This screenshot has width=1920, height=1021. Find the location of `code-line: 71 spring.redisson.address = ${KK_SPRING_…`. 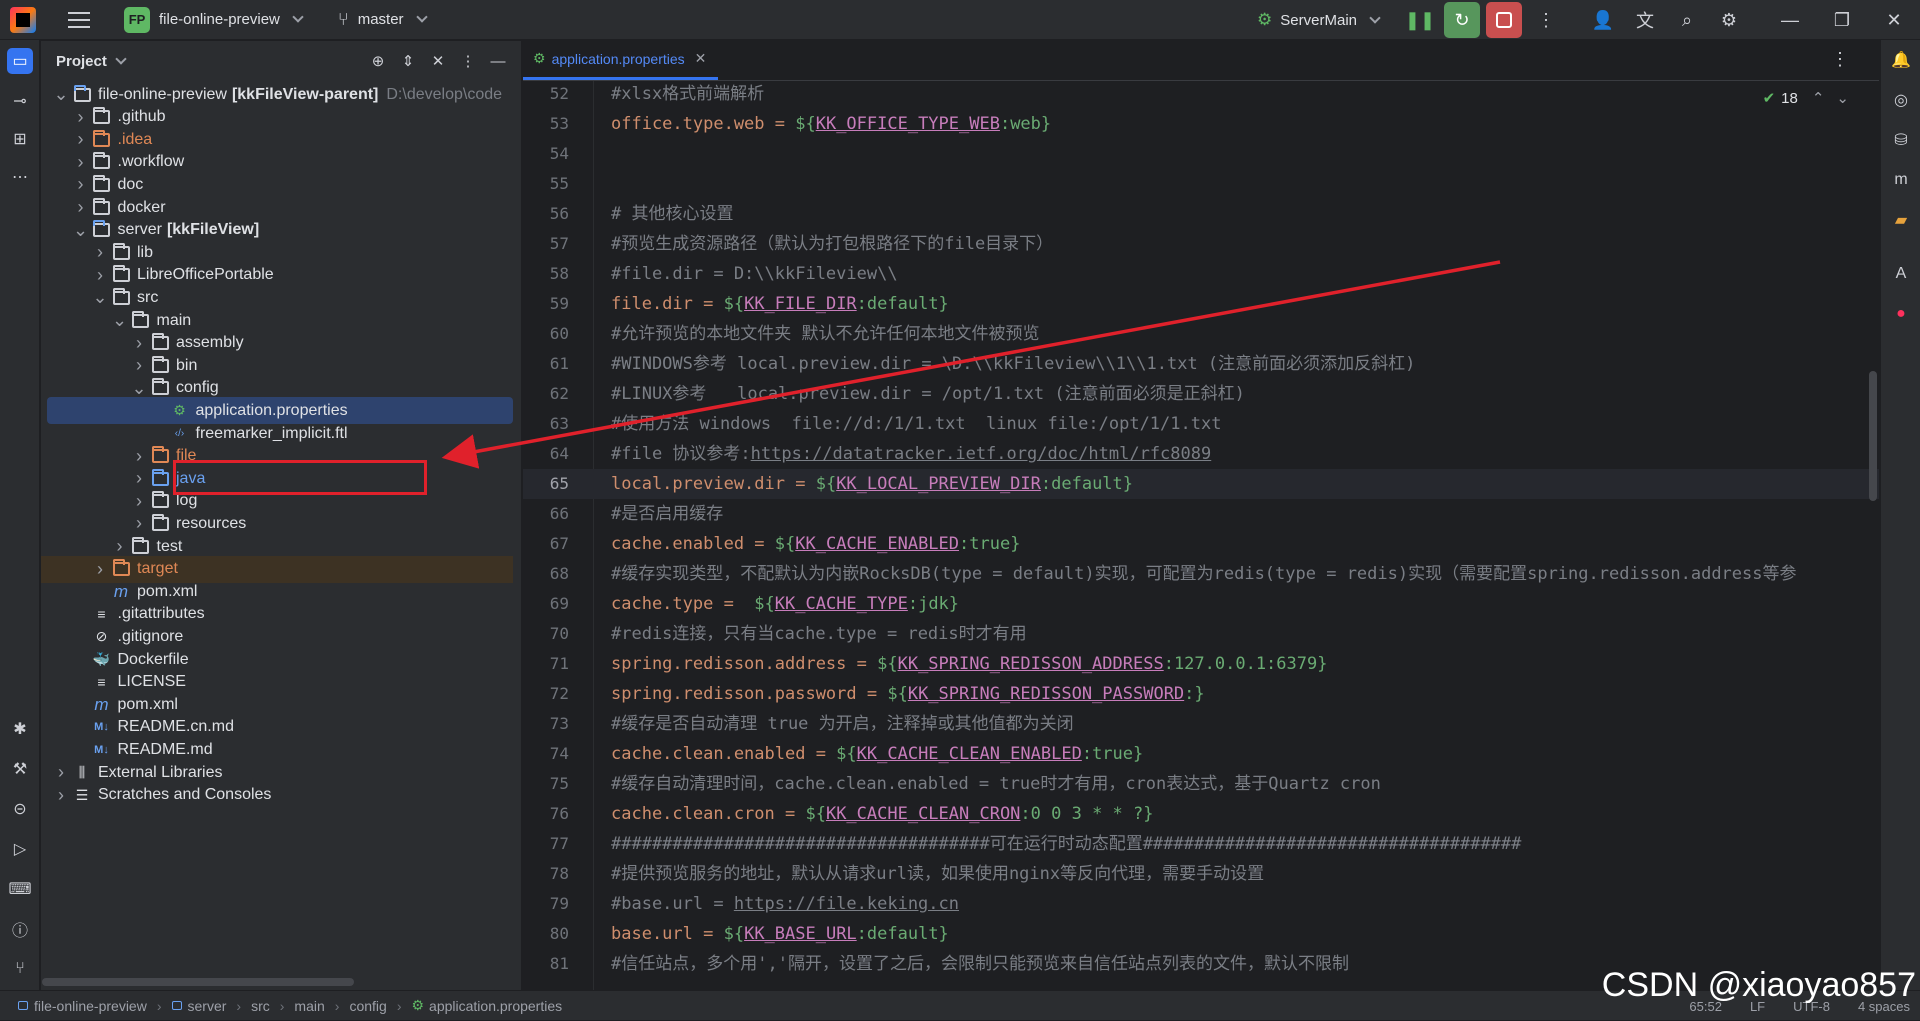

code-line: 71 spring.redisson.address = ${KK_SPRING_… is located at coordinates (1201, 664).